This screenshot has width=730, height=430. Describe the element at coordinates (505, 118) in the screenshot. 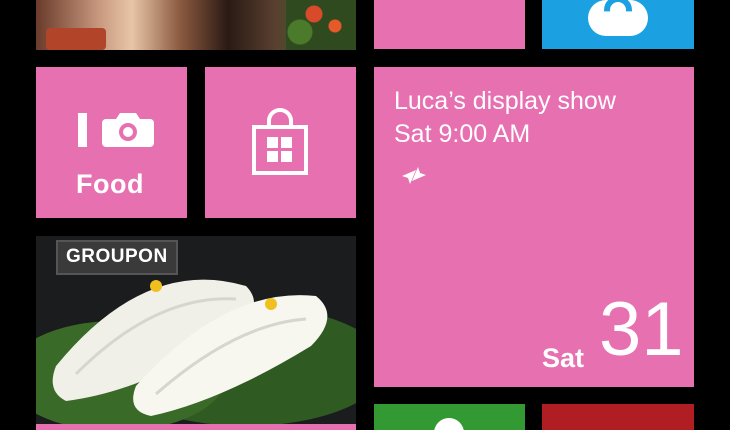

I see `calendar-event: Luca’s display show Sat 9:00 AM` at that location.